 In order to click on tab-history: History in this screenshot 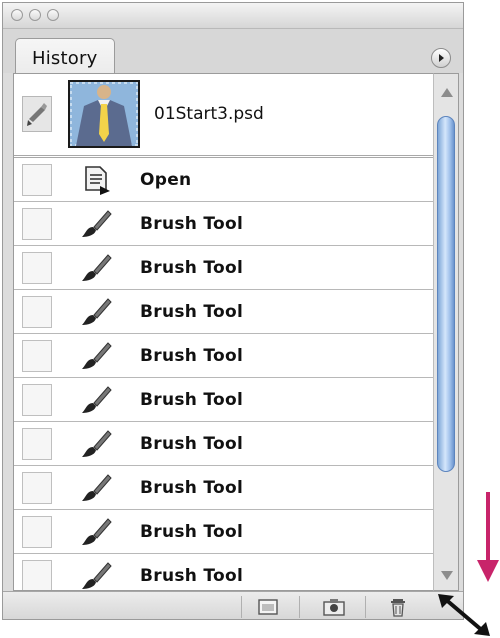, I will do `click(65, 55)`.